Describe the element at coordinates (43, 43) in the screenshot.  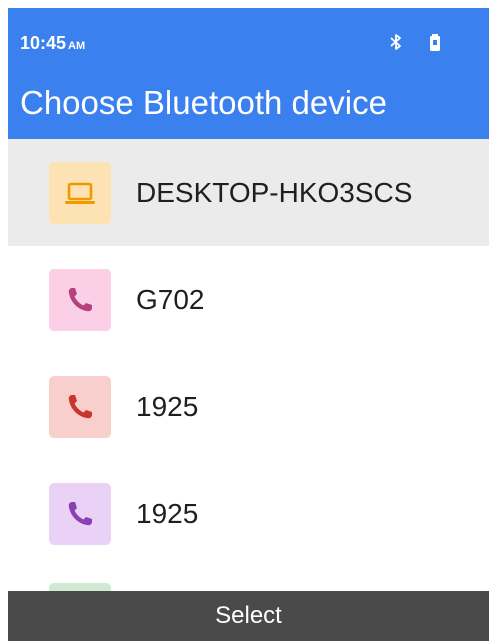
I see `status-time-value: 10:45` at that location.